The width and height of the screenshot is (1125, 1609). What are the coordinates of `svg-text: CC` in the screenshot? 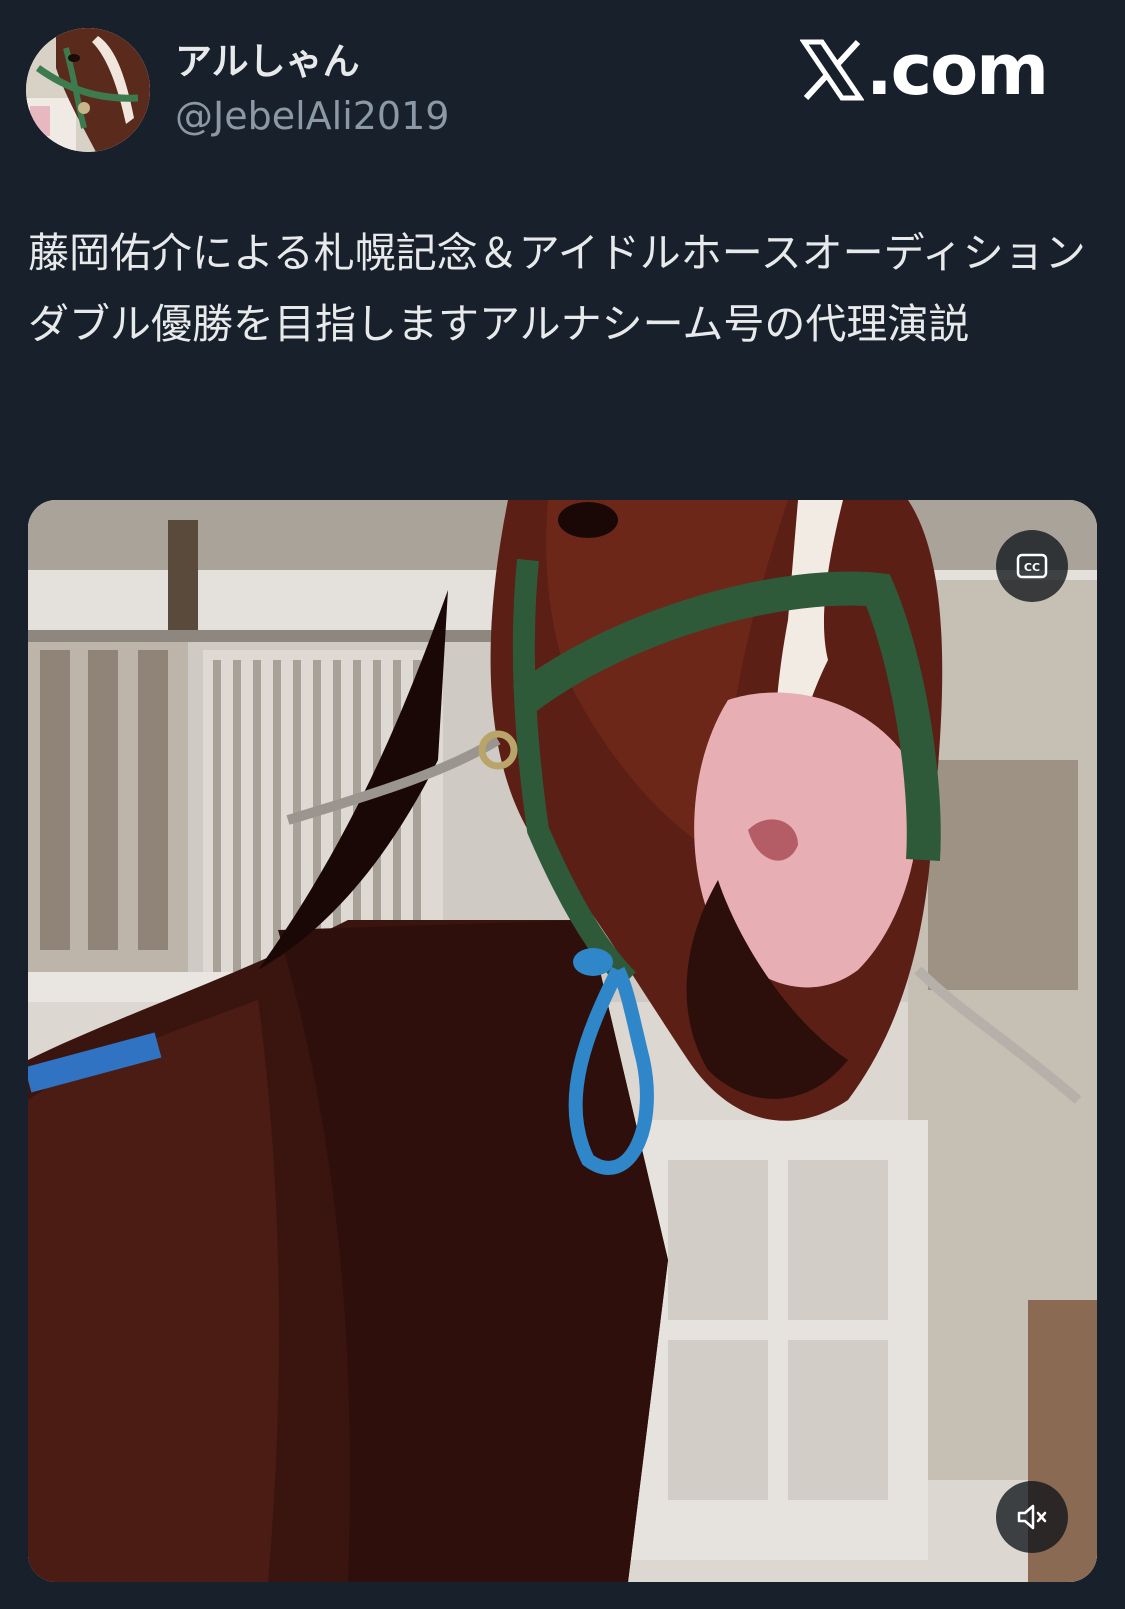 It's located at (1032, 567).